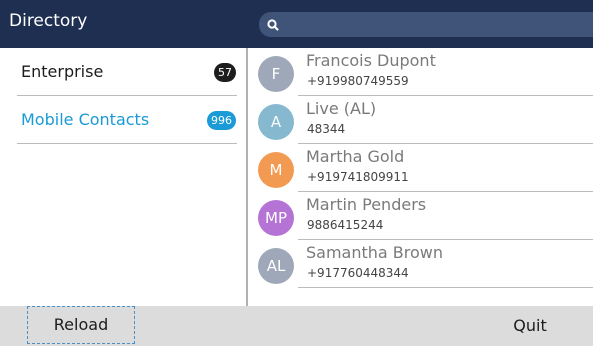 The height and width of the screenshot is (346, 593). I want to click on contact-item: AL Samantha Brown +917760448344, so click(420, 264).